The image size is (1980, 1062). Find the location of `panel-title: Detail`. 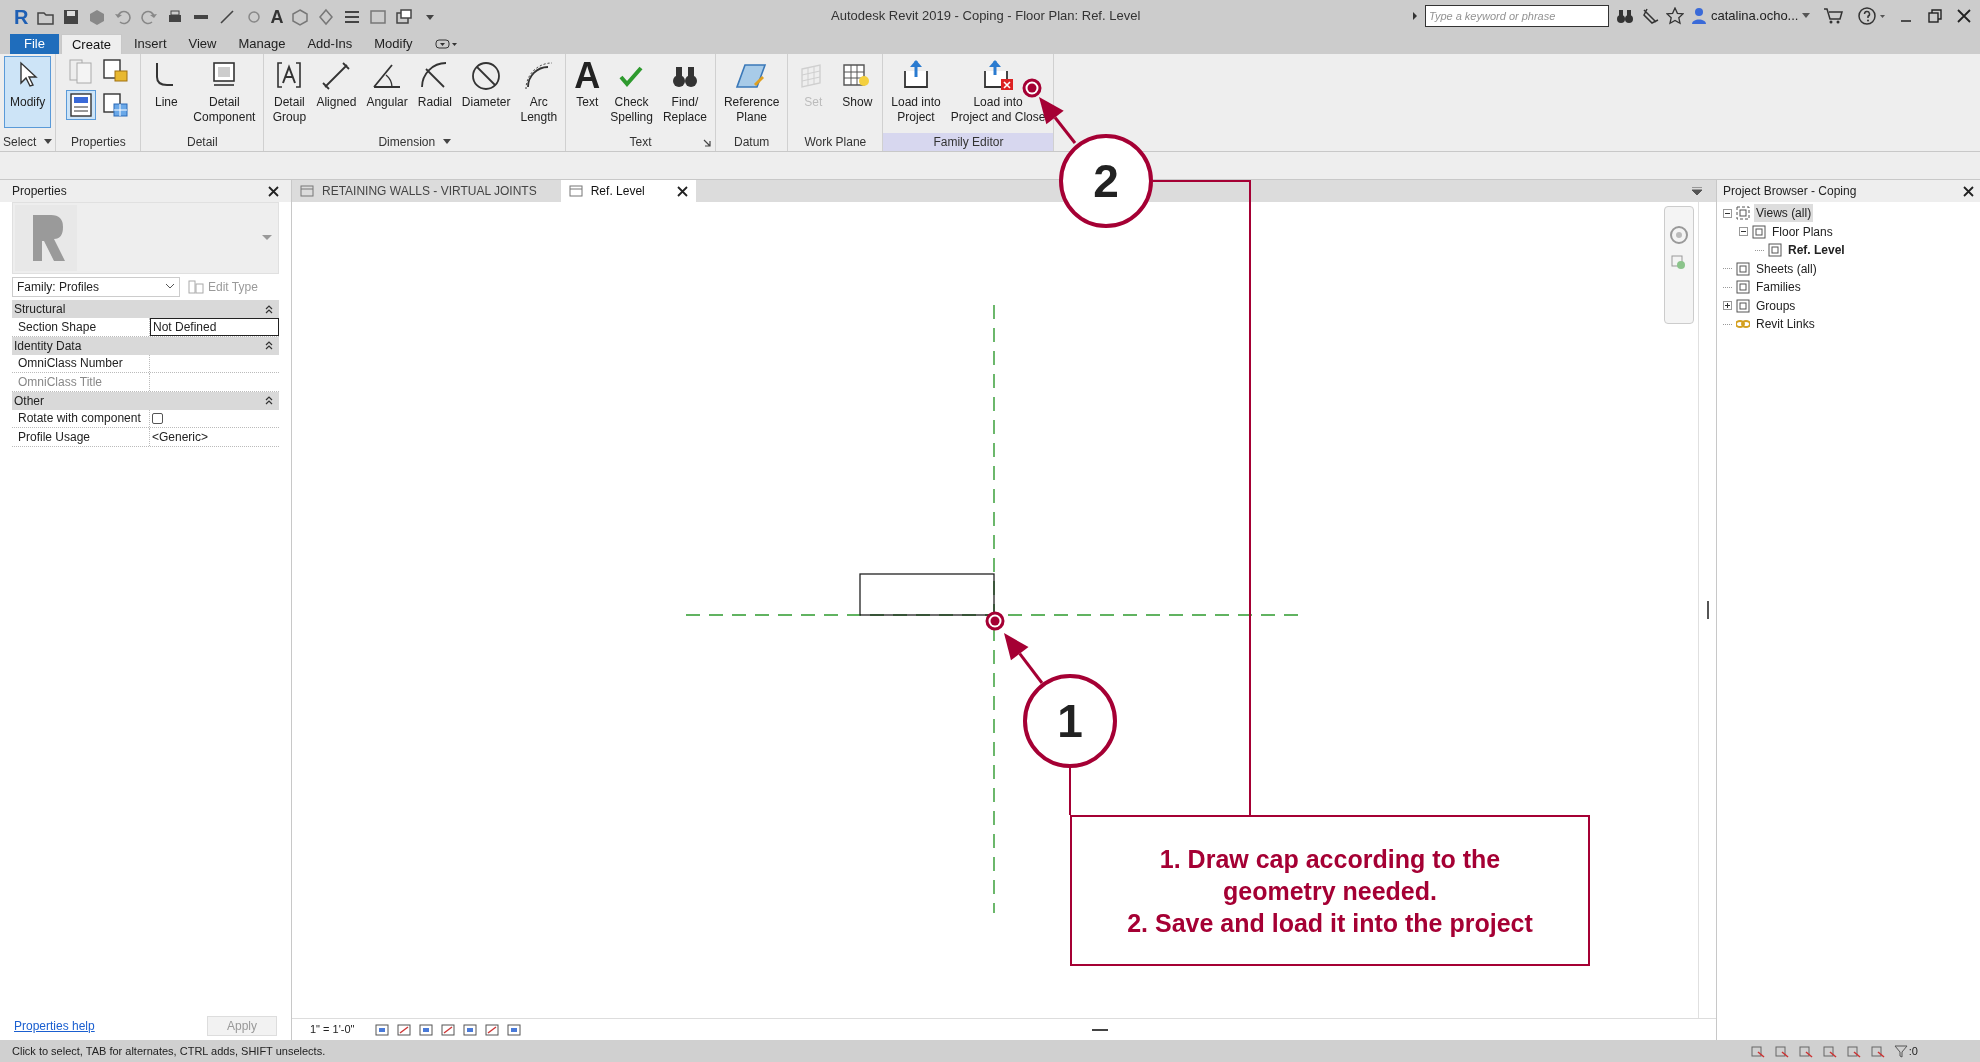

panel-title: Detail is located at coordinates (202, 142).